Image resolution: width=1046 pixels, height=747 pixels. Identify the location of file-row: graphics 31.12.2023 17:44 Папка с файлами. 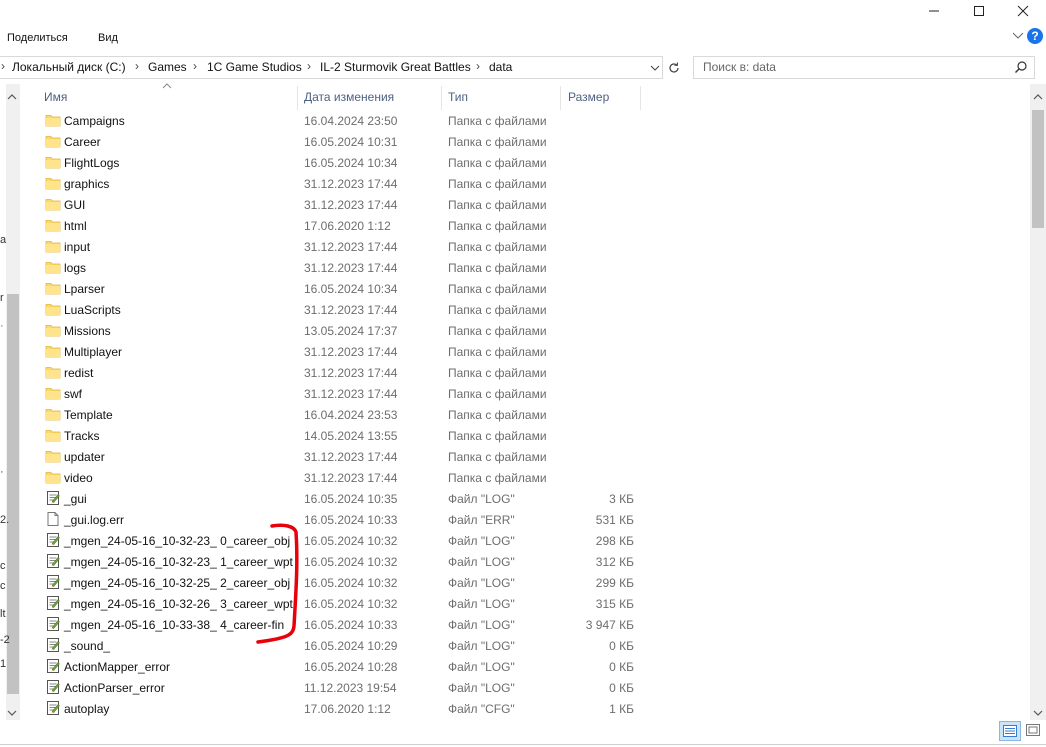
(515, 183).